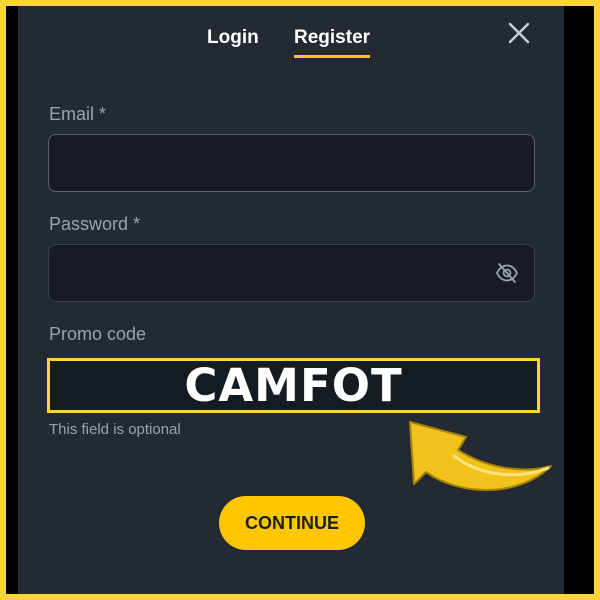 The height and width of the screenshot is (600, 600). Describe the element at coordinates (233, 37) in the screenshot. I see `tab-login-label: Login` at that location.